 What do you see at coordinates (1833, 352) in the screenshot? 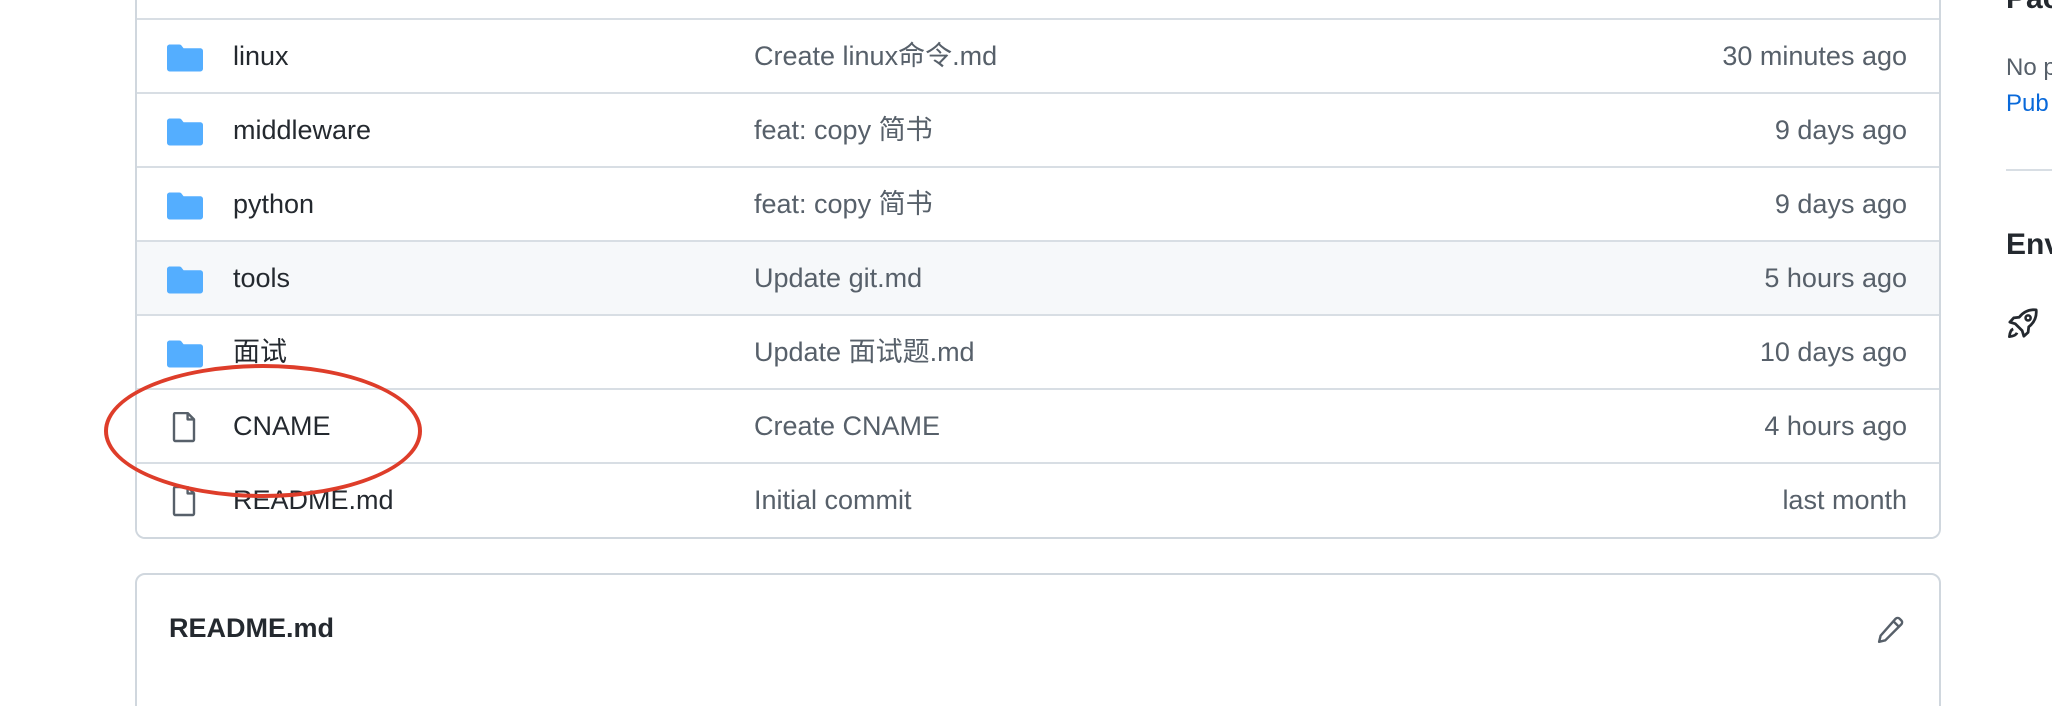
I see `commit-time: 10 days ago` at bounding box center [1833, 352].